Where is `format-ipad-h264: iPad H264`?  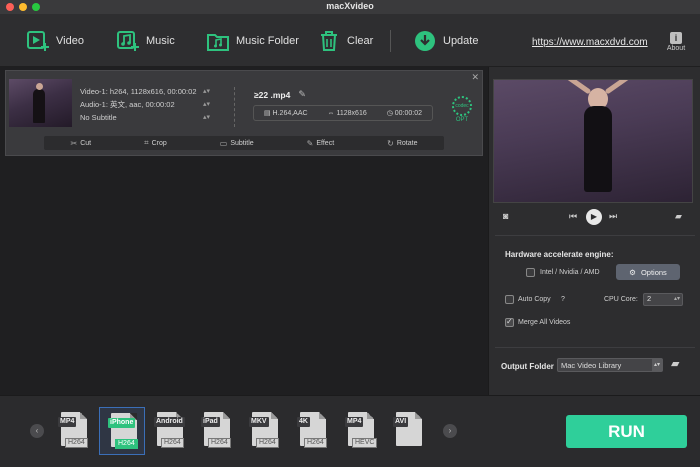 format-ipad-h264: iPad H264 is located at coordinates (216, 431).